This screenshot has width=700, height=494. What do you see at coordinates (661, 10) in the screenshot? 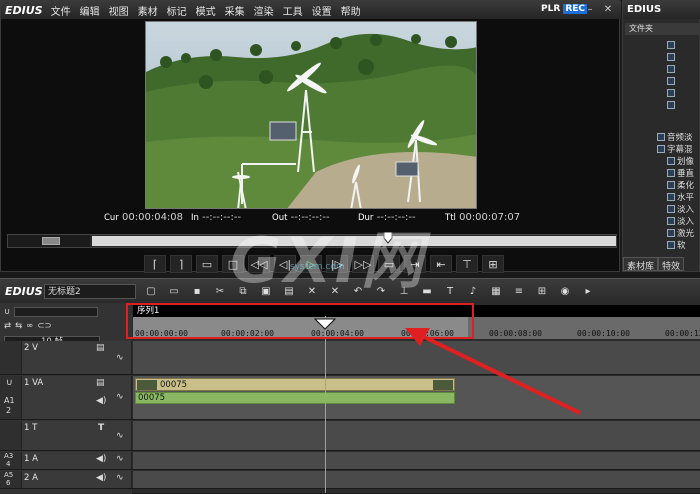
I see `bin-title: EDIUS` at bounding box center [661, 10].